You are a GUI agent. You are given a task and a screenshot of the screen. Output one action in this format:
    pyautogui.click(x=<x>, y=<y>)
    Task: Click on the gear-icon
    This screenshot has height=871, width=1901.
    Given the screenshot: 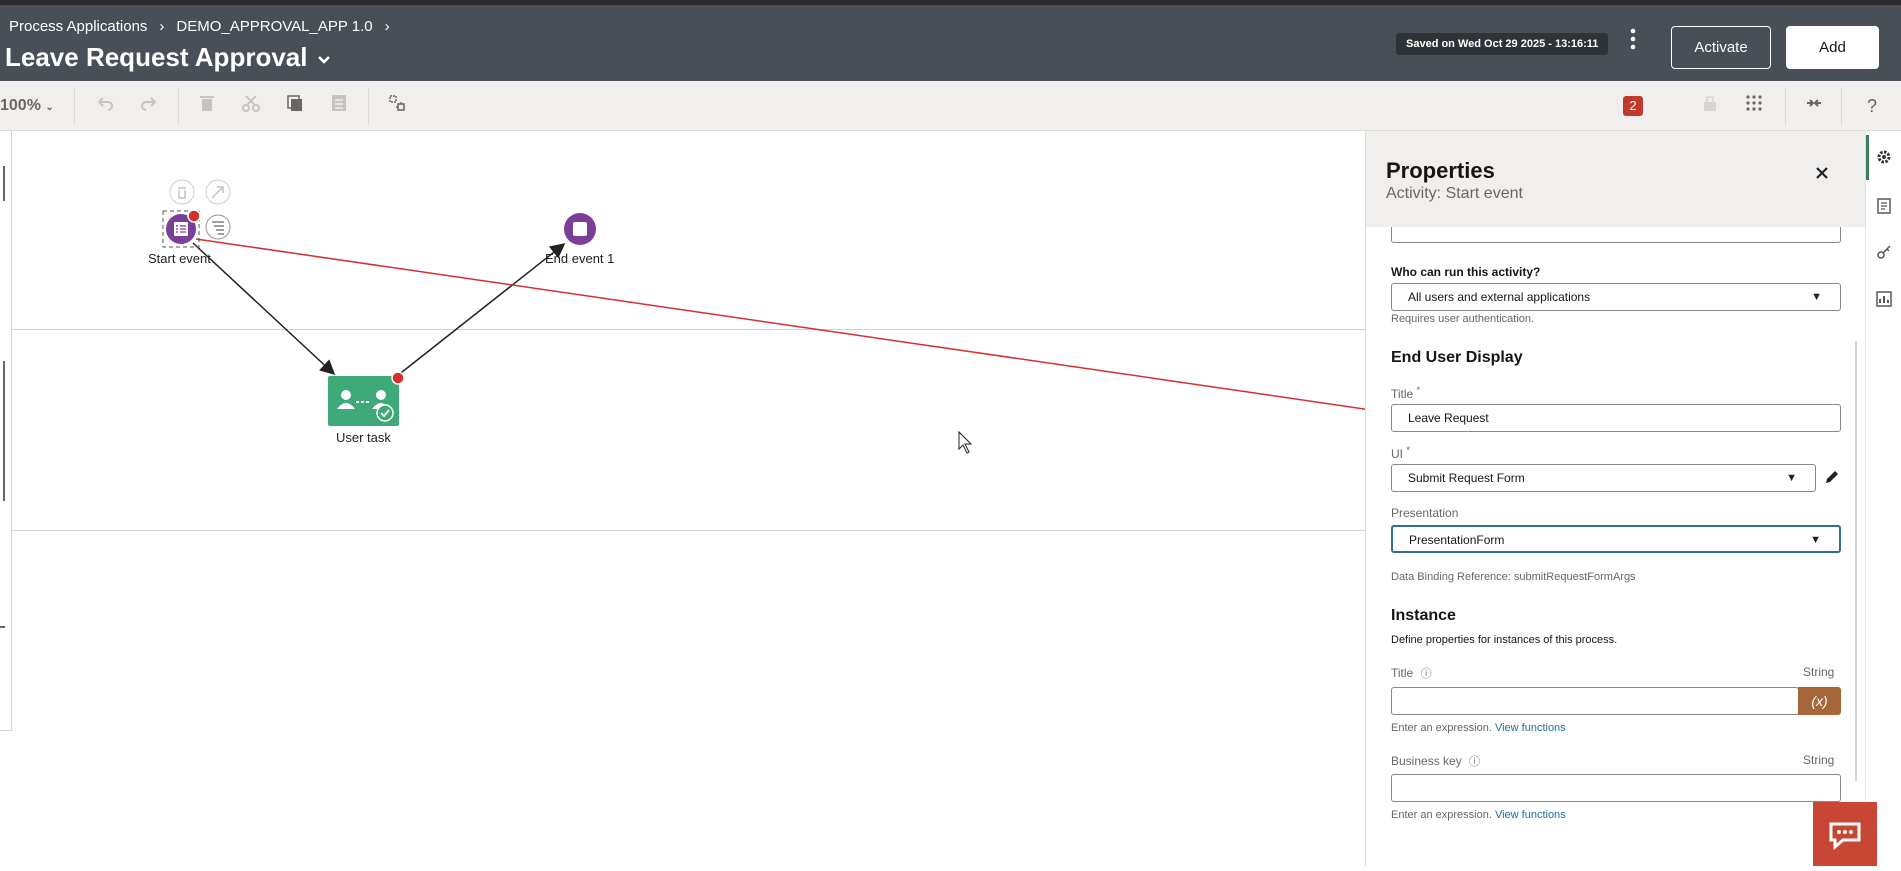 What is the action you would take?
    pyautogui.click(x=1884, y=159)
    